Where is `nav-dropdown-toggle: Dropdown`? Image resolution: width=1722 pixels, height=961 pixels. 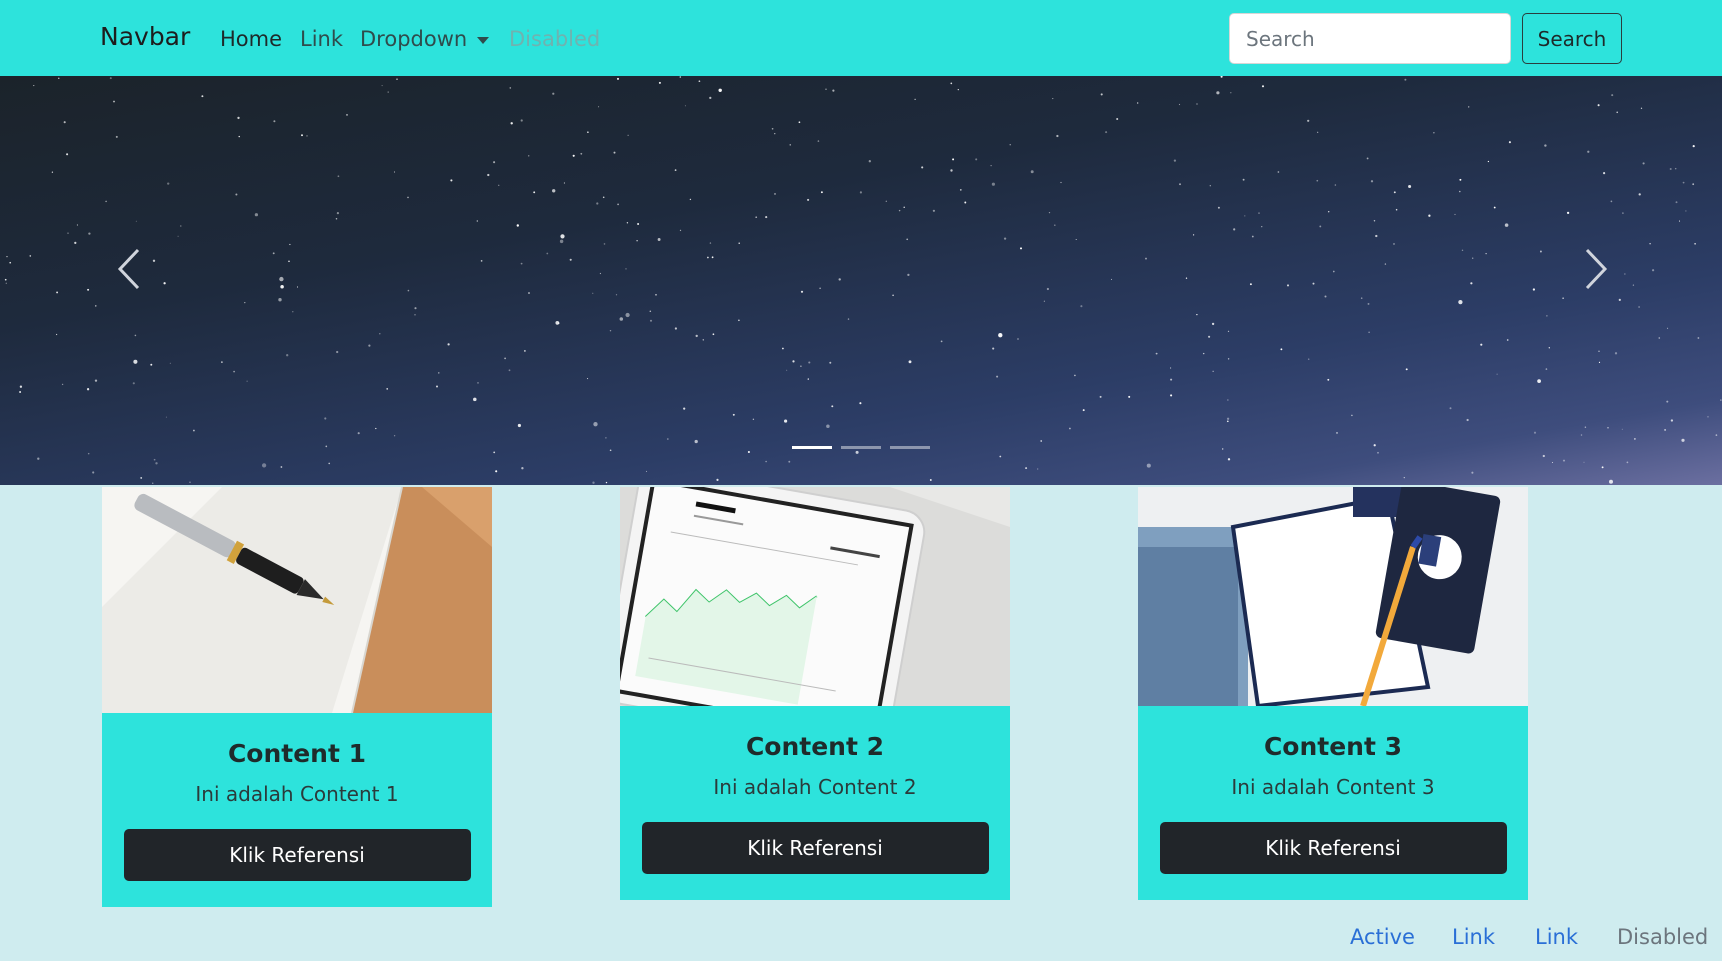
nav-dropdown-toggle: Dropdown is located at coordinates (425, 39).